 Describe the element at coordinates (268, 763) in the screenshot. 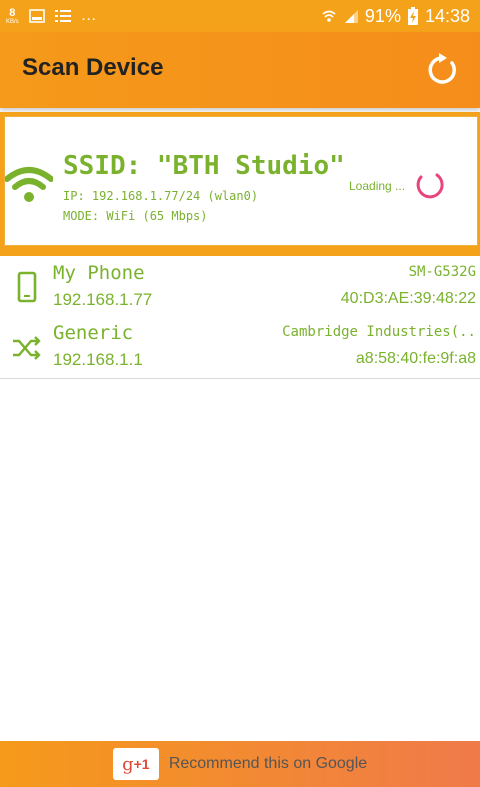

I see `recommend-text: Recommend this on Google` at that location.